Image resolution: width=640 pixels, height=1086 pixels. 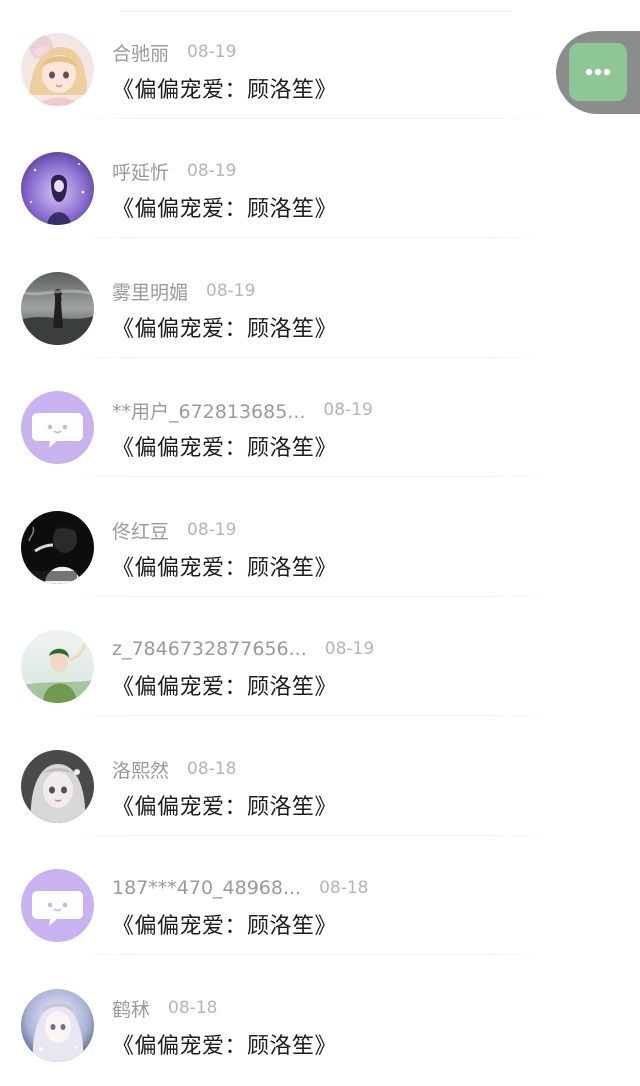 I want to click on comment-meta: **用户_672813685... 08-19, so click(x=242, y=410).